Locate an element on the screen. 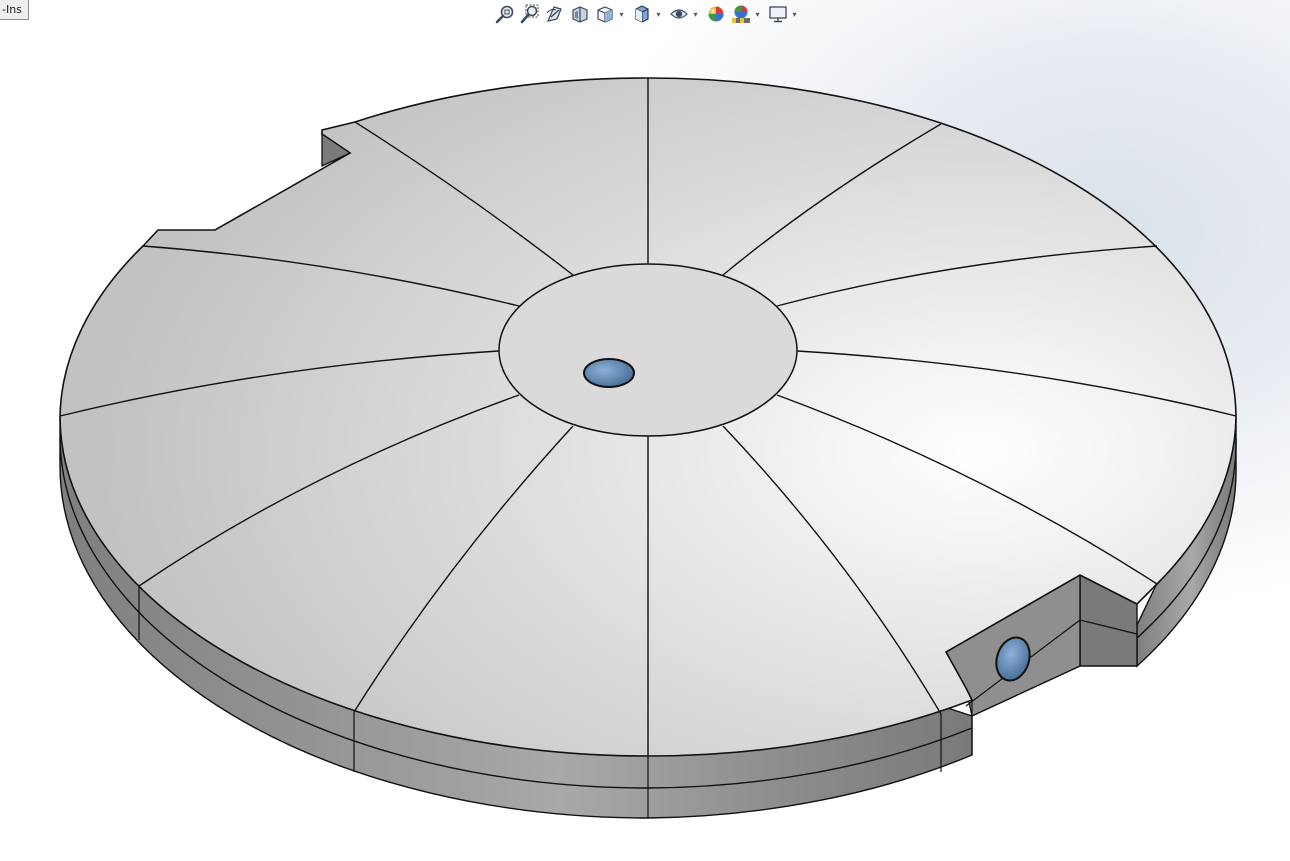 This screenshot has width=1290, height=861. zoom-to-fit-icon is located at coordinates (504, 14).